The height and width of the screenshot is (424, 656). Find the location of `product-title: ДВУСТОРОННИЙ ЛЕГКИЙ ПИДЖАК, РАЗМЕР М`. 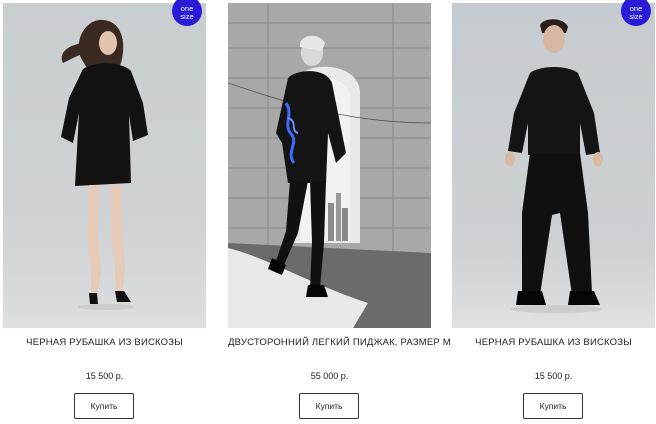

product-title: ДВУСТОРОННИЙ ЛЕГКИЙ ПИДЖАК, РАЗМЕР М is located at coordinates (339, 342).